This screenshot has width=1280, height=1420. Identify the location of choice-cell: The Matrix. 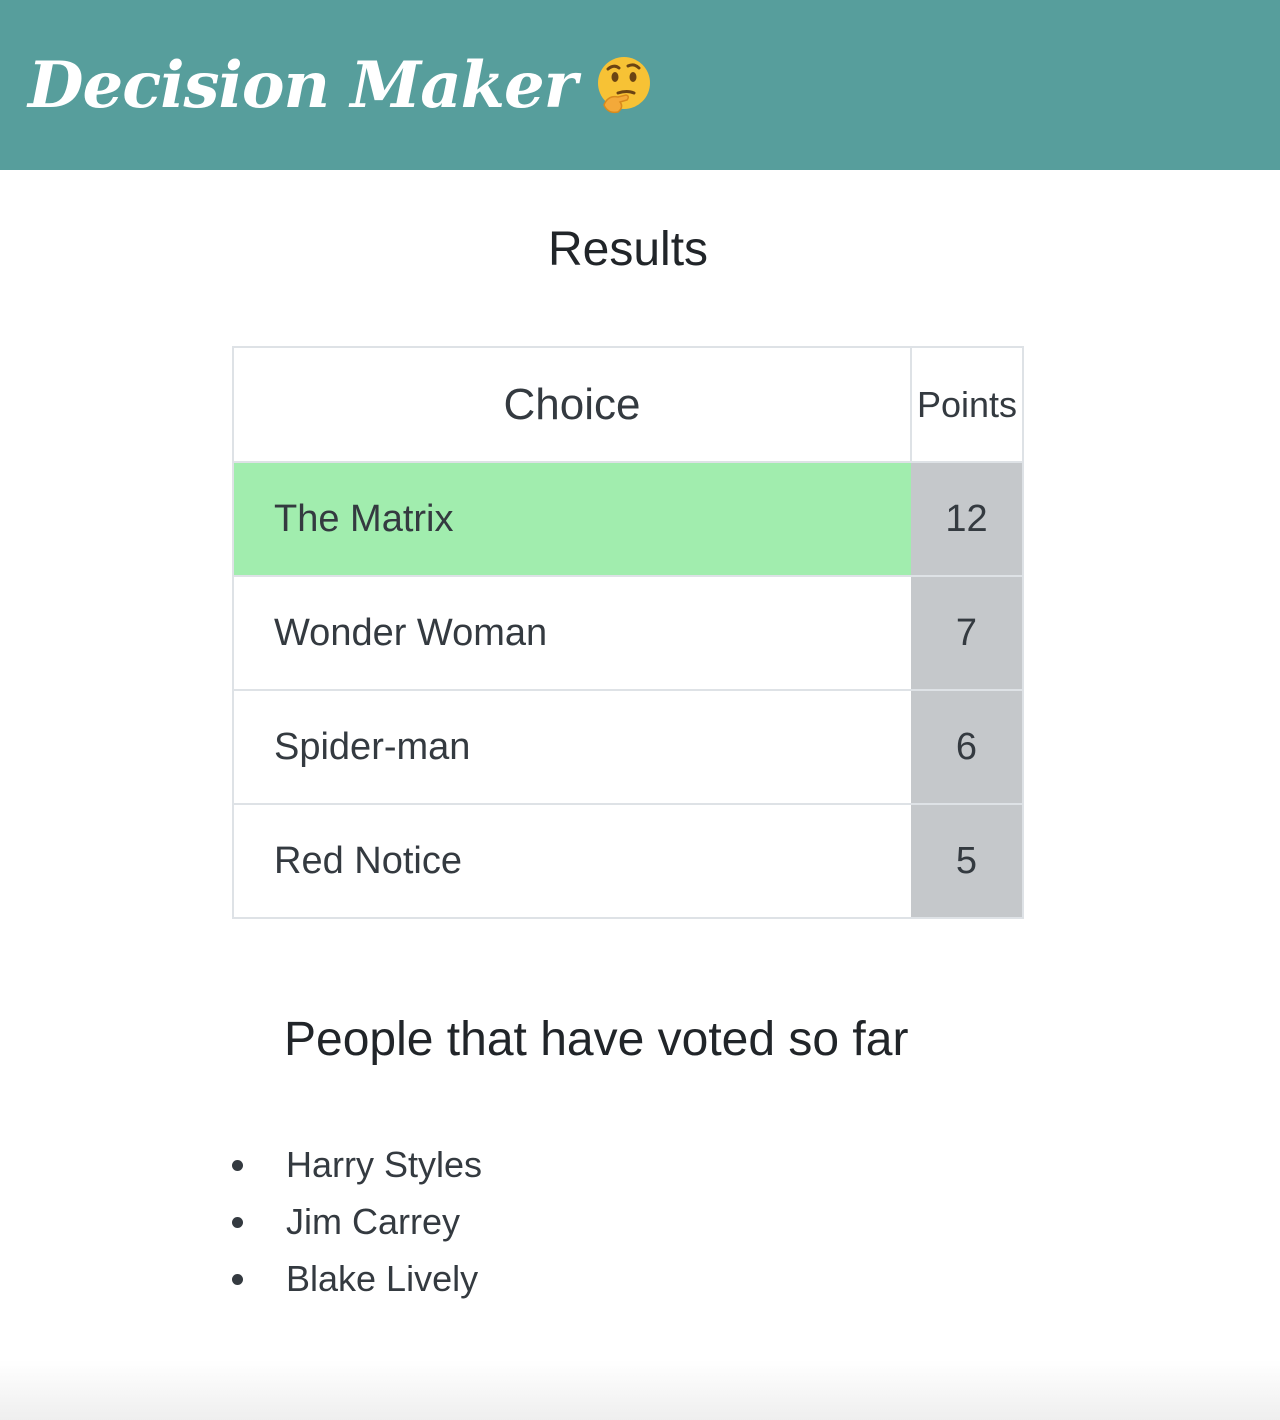
(572, 518).